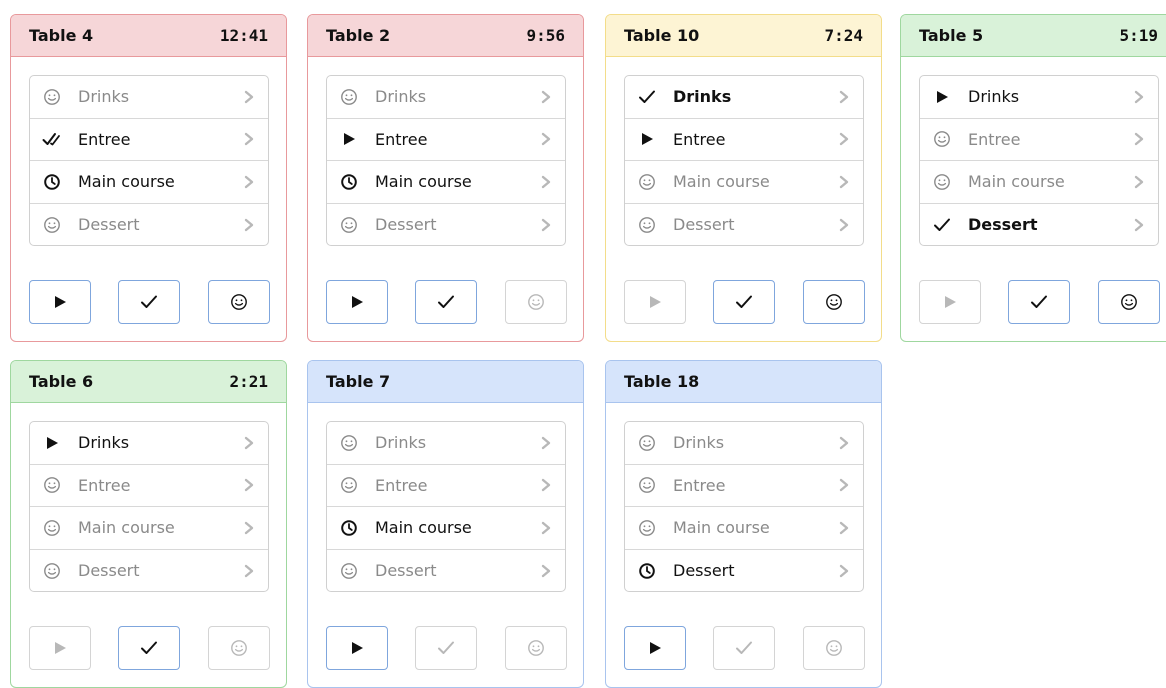  I want to click on card-header: Table 18, so click(743, 382).